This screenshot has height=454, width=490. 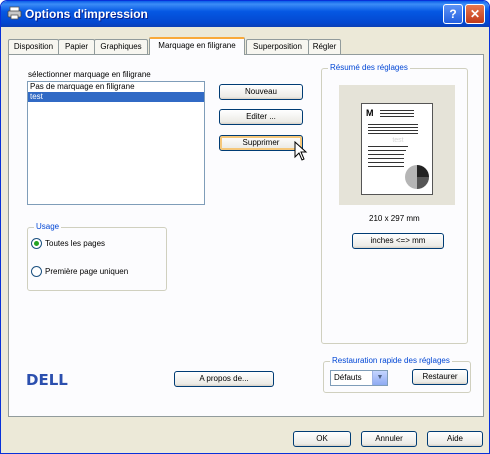 I want to click on close-glyph: ✕, so click(x=475, y=14).